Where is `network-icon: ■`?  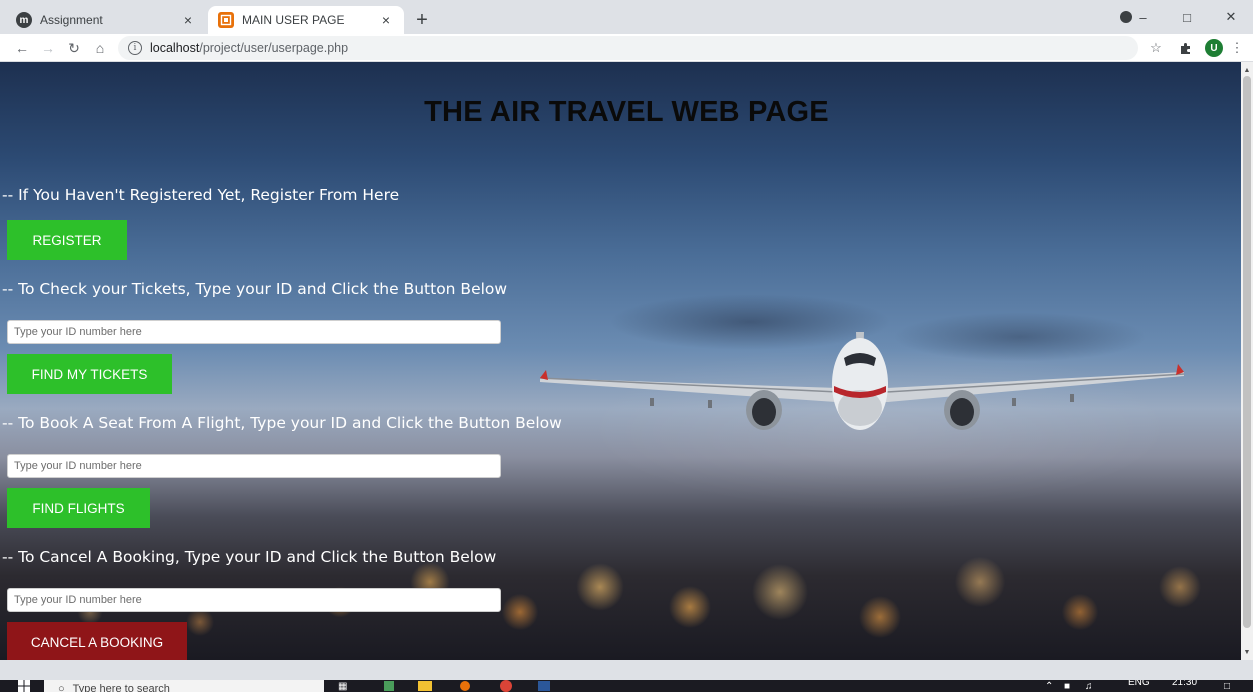
network-icon: ■ is located at coordinates (1067, 686).